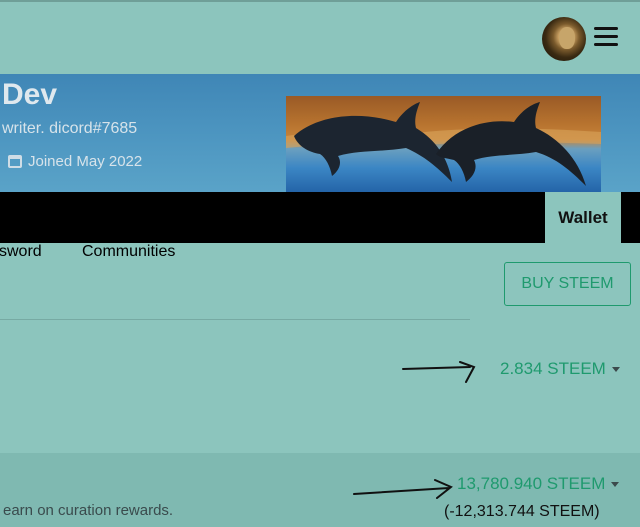 Image resolution: width=640 pixels, height=527 pixels. Describe the element at coordinates (85, 161) in the screenshot. I see `joined-label: Joined May 2022` at that location.